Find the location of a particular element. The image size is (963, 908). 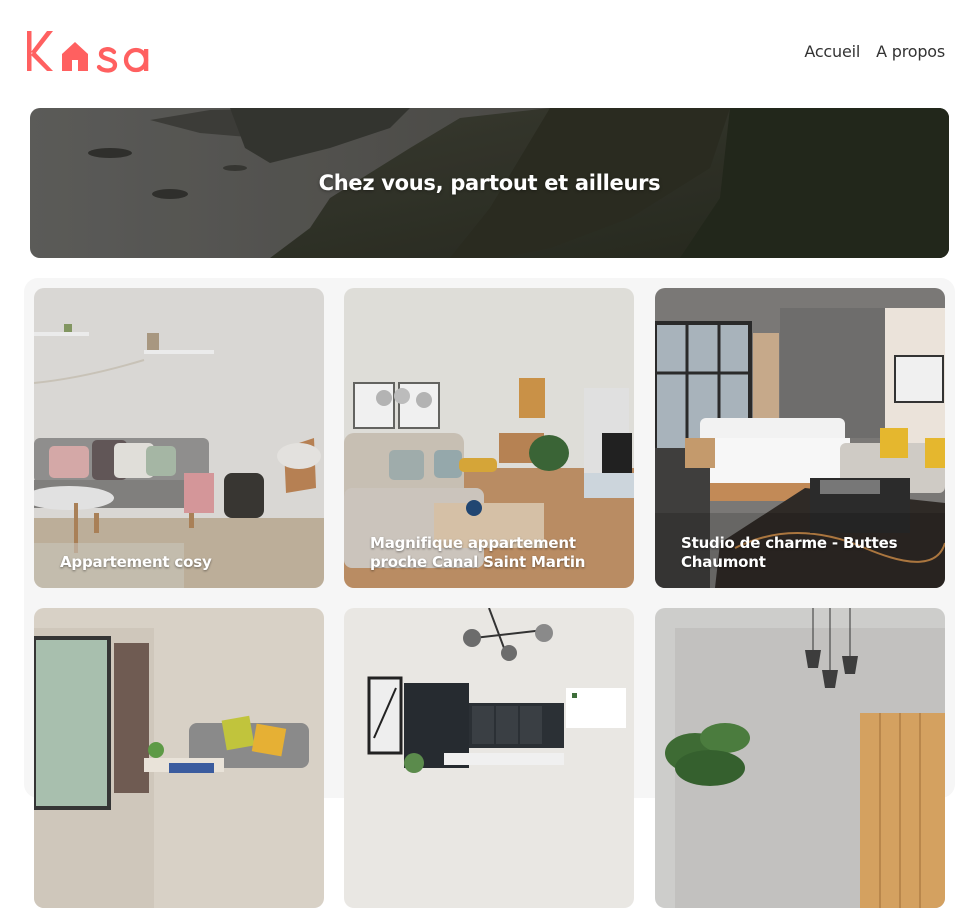

listing-title: Appartement cosy is located at coordinates (136, 562).